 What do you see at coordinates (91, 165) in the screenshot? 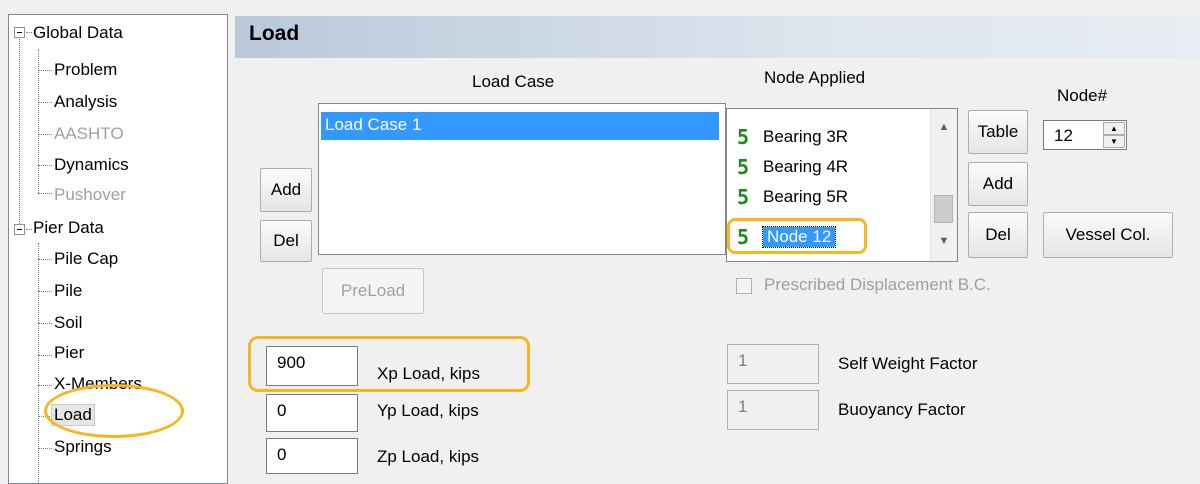
I see `tree-item-dynamics: Dynamics` at bounding box center [91, 165].